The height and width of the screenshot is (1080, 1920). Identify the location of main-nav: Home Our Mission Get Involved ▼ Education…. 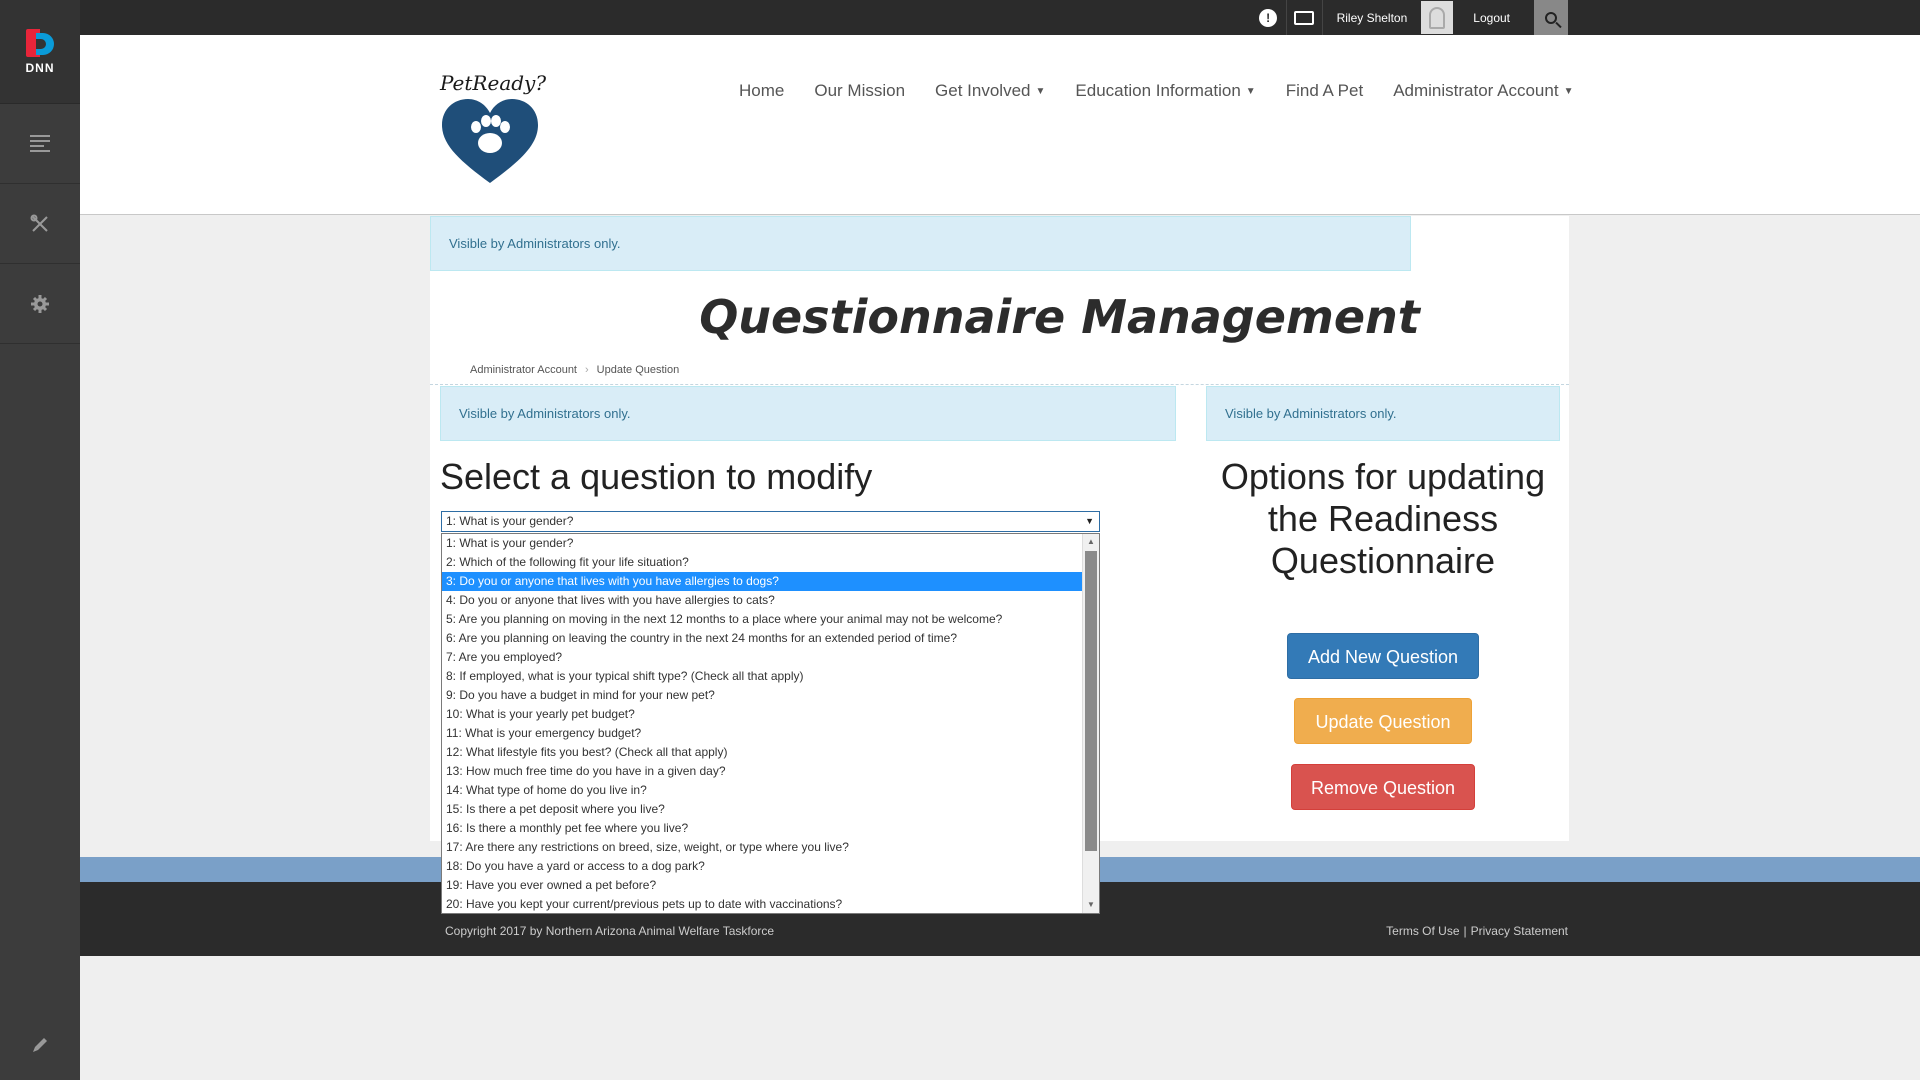
(1156, 91).